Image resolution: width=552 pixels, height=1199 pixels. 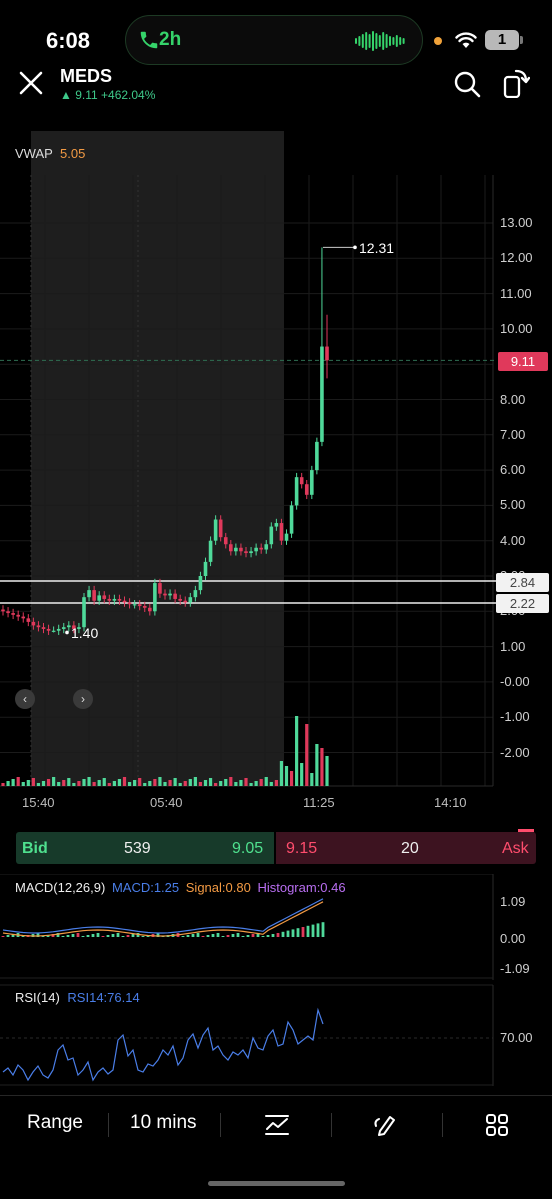 I want to click on close-icon, so click(x=31, y=83).